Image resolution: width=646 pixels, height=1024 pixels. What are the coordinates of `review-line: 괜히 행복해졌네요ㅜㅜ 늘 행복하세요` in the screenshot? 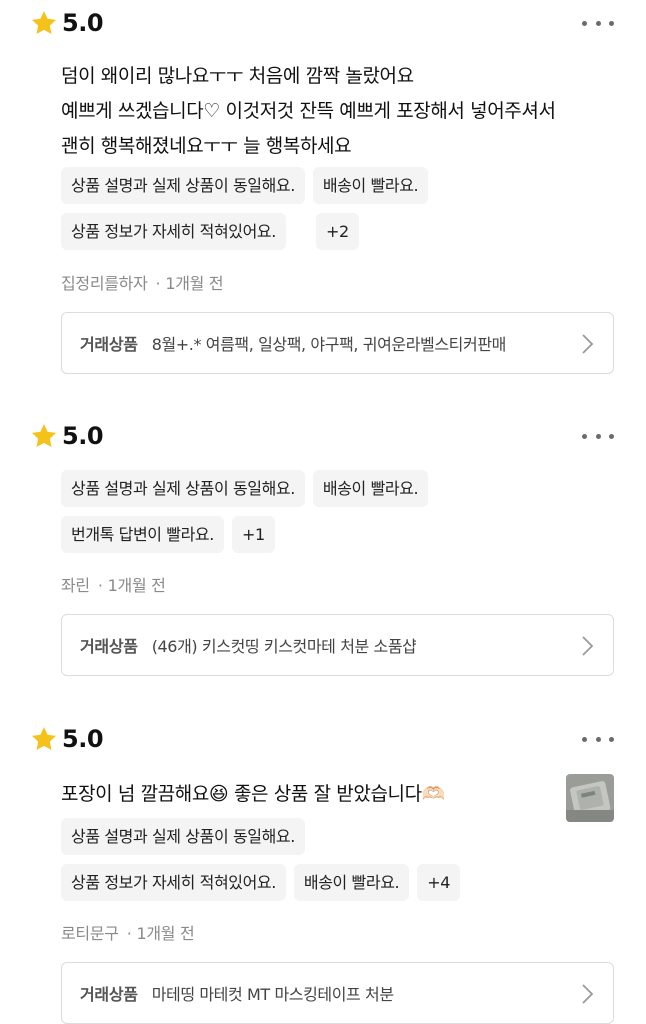 It's located at (206, 146).